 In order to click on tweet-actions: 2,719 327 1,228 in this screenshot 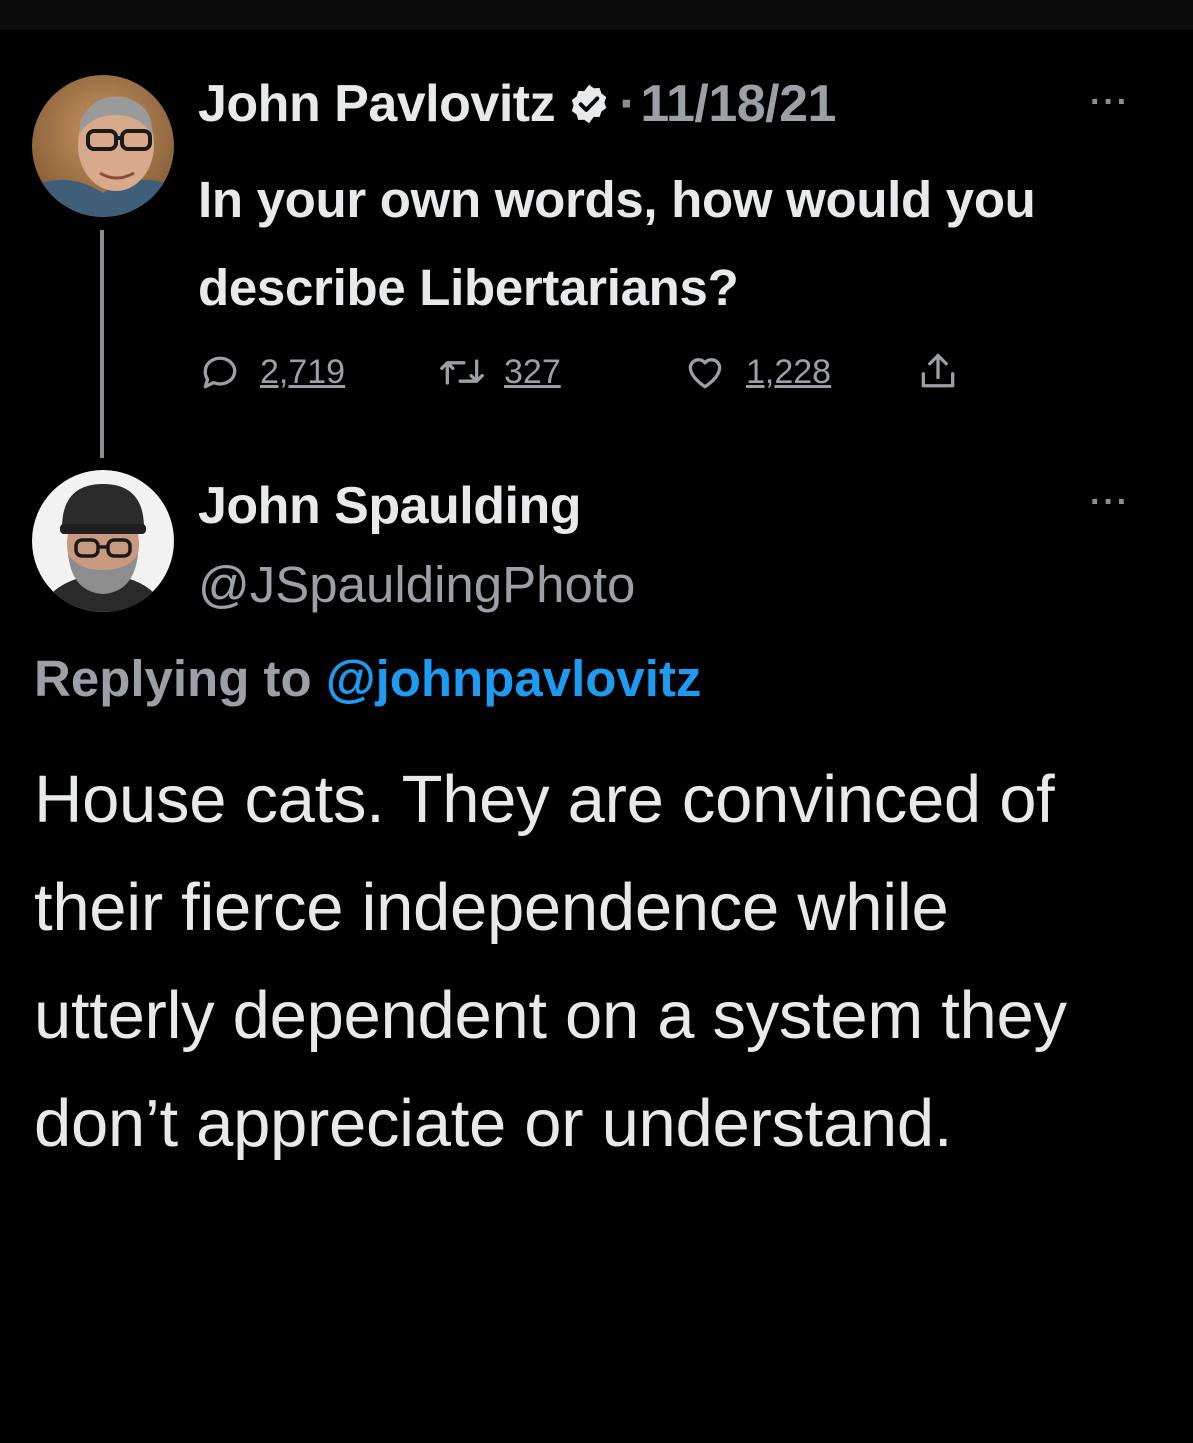, I will do `click(598, 372)`.